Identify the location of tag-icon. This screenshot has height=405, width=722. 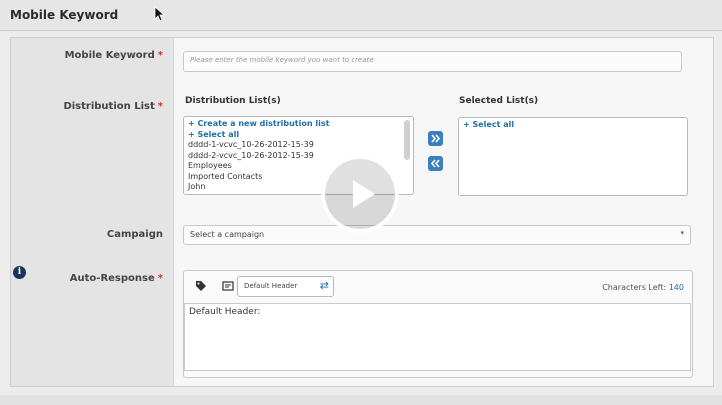
(201, 286).